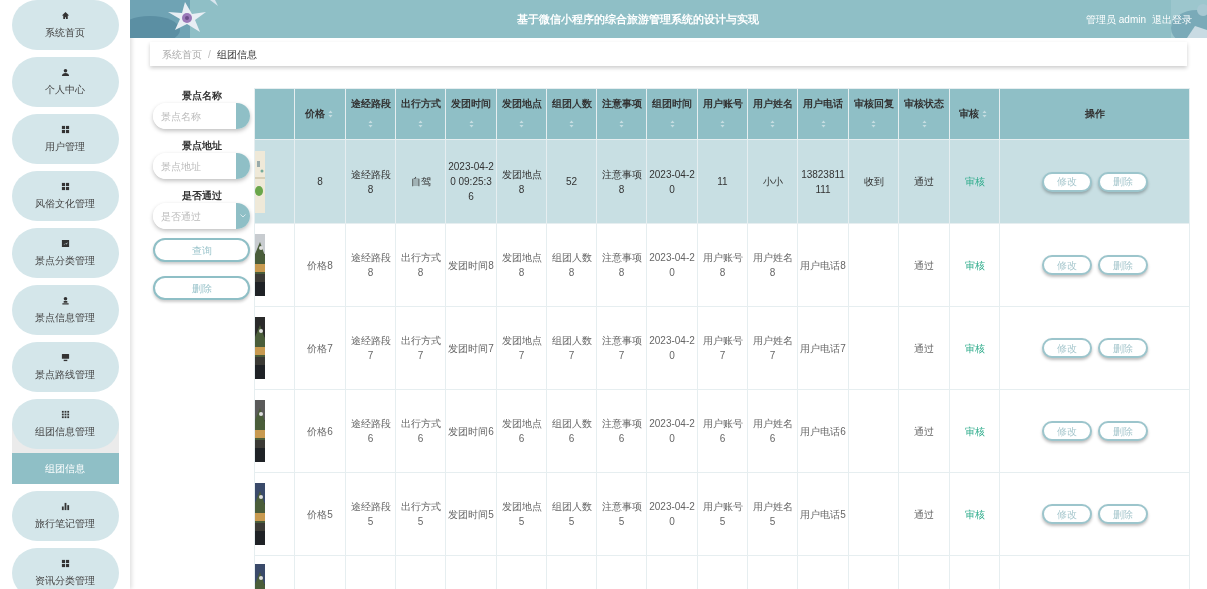 The image size is (1207, 589). I want to click on column-header: 组团时间, so click(672, 114).